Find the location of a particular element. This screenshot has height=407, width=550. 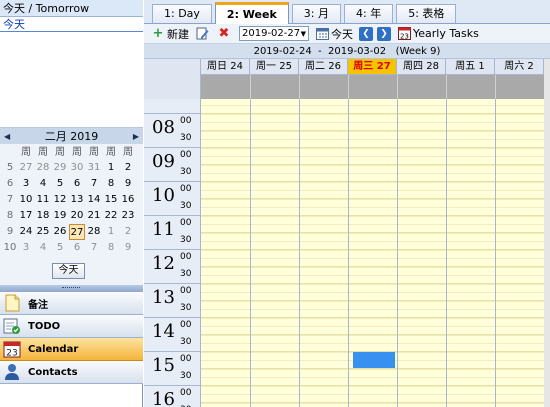

next-week-icon: ❯ is located at coordinates (384, 33).